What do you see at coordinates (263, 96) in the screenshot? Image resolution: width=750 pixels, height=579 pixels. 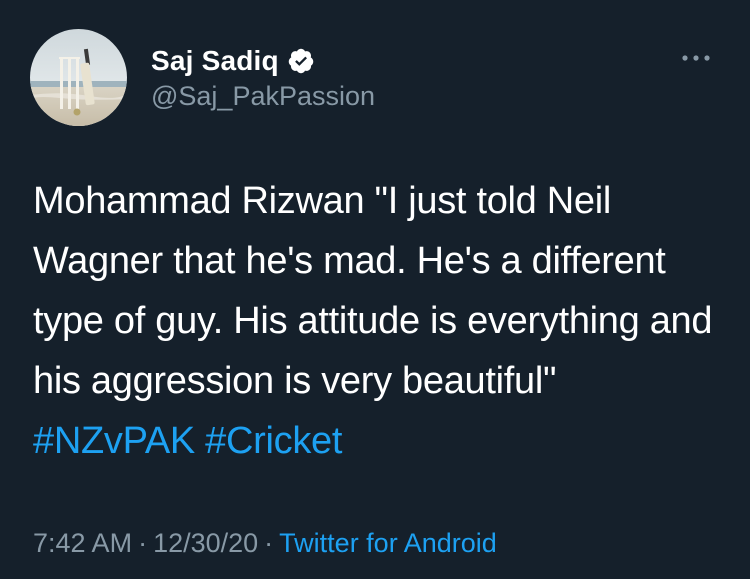 I see `user-handle: @Saj_PakPassion` at bounding box center [263, 96].